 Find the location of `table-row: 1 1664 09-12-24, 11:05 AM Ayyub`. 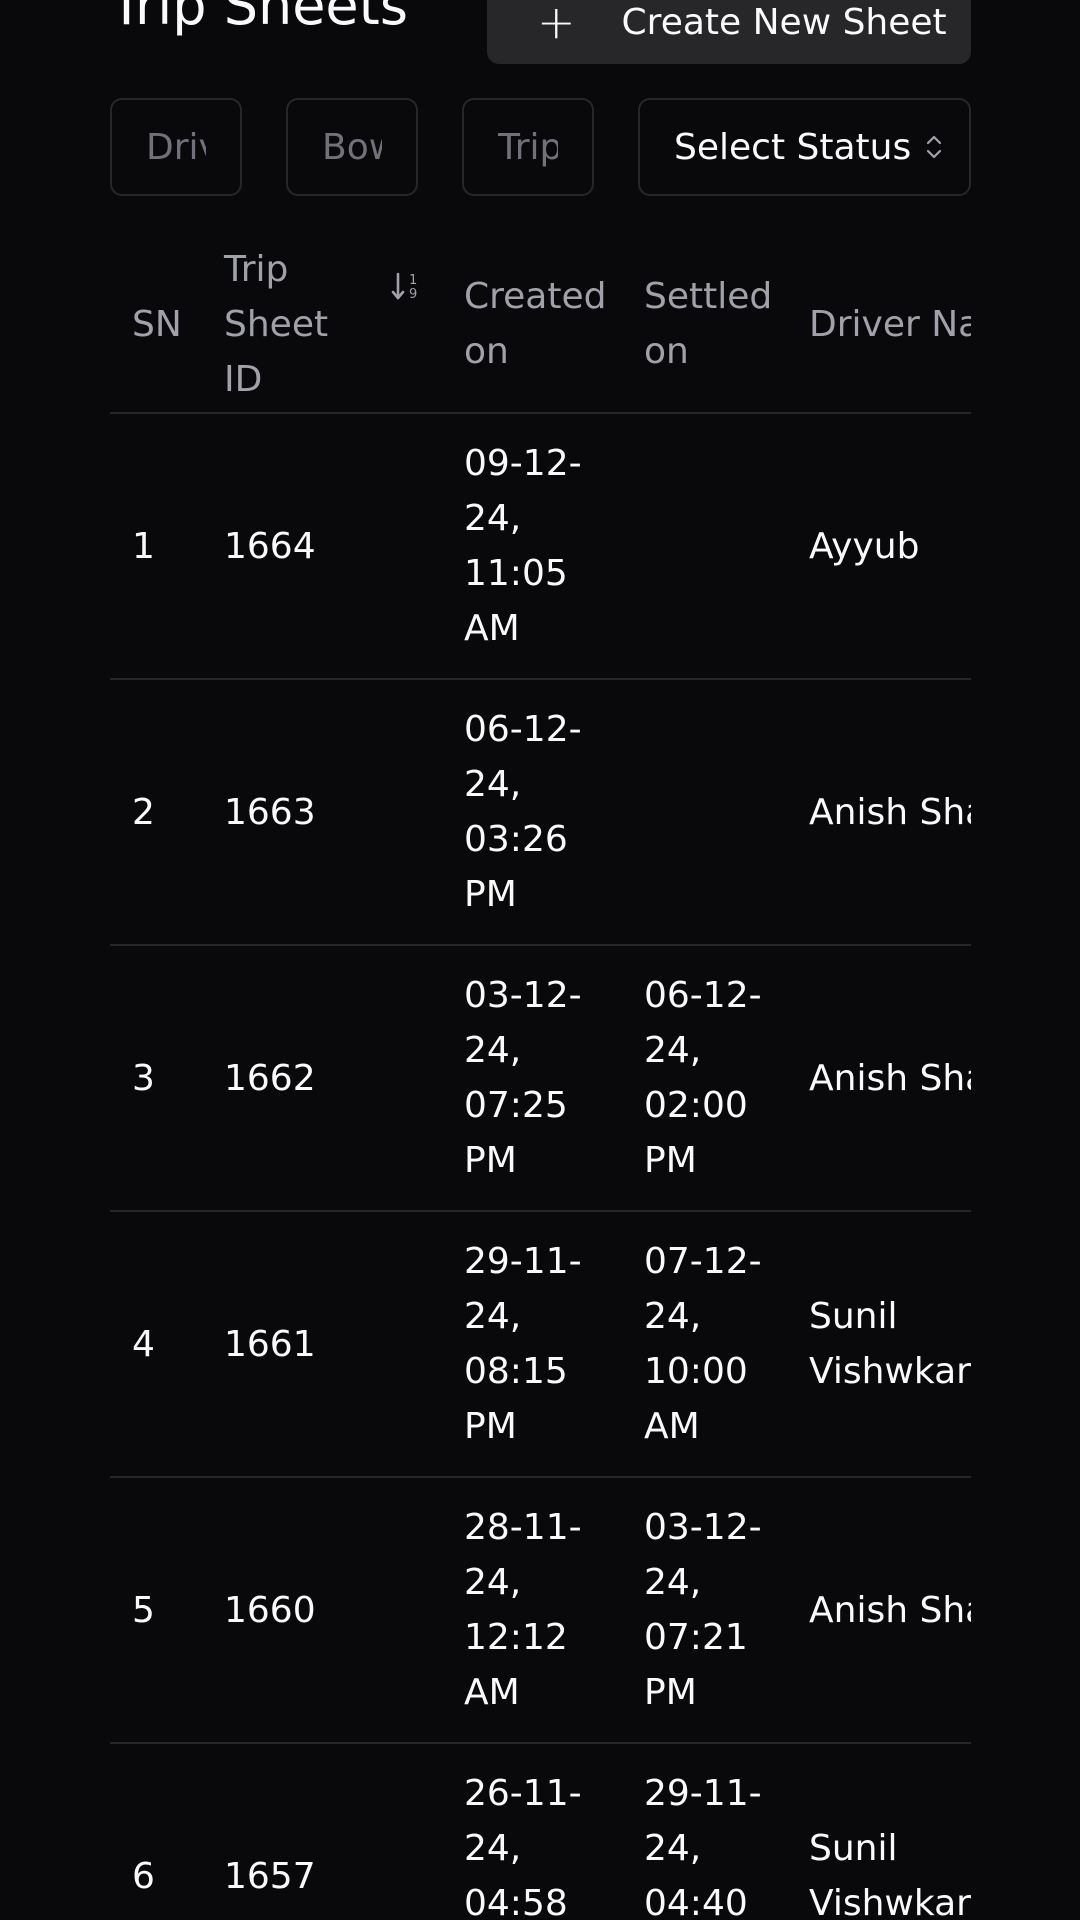

table-row: 1 1664 09-12-24, 11:05 AM Ayyub is located at coordinates (540, 546).